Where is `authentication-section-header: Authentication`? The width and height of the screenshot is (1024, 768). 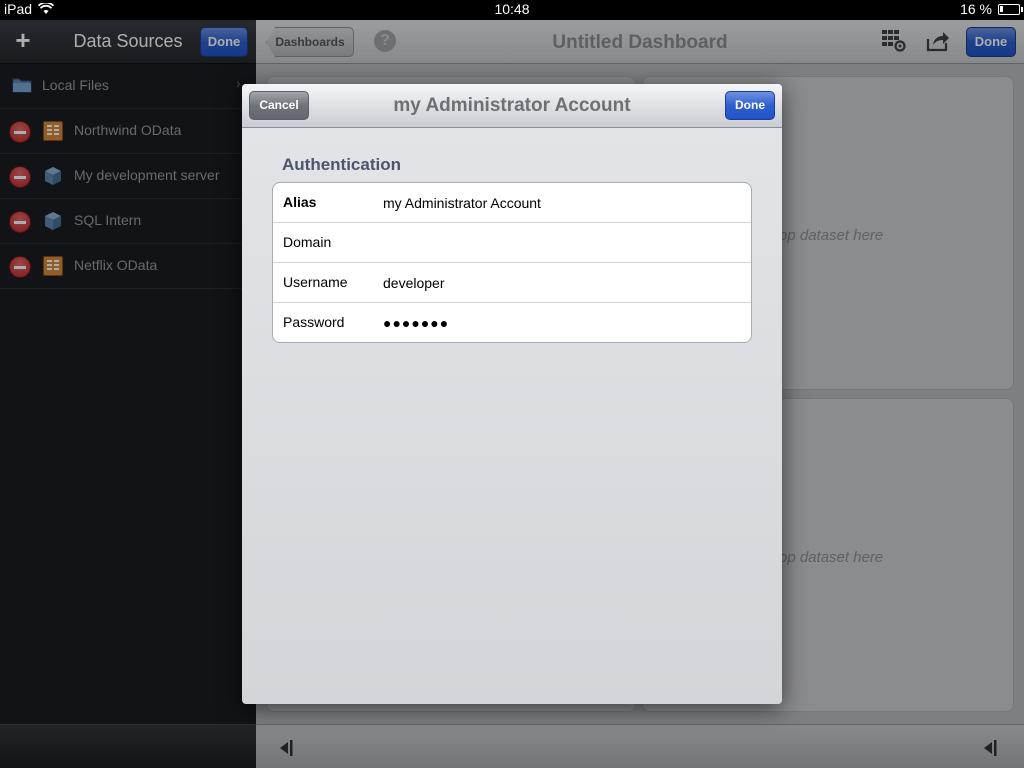
authentication-section-header: Authentication is located at coordinates (341, 164).